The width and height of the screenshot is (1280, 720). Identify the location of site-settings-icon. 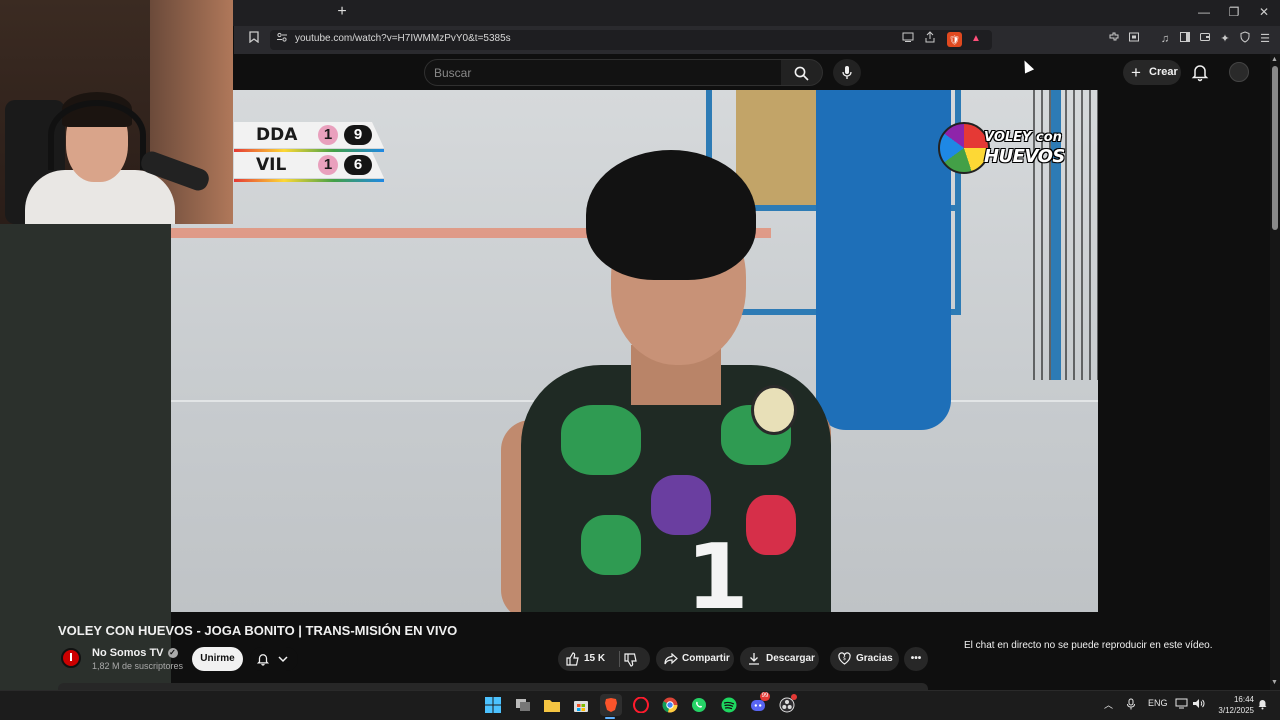
(282, 39).